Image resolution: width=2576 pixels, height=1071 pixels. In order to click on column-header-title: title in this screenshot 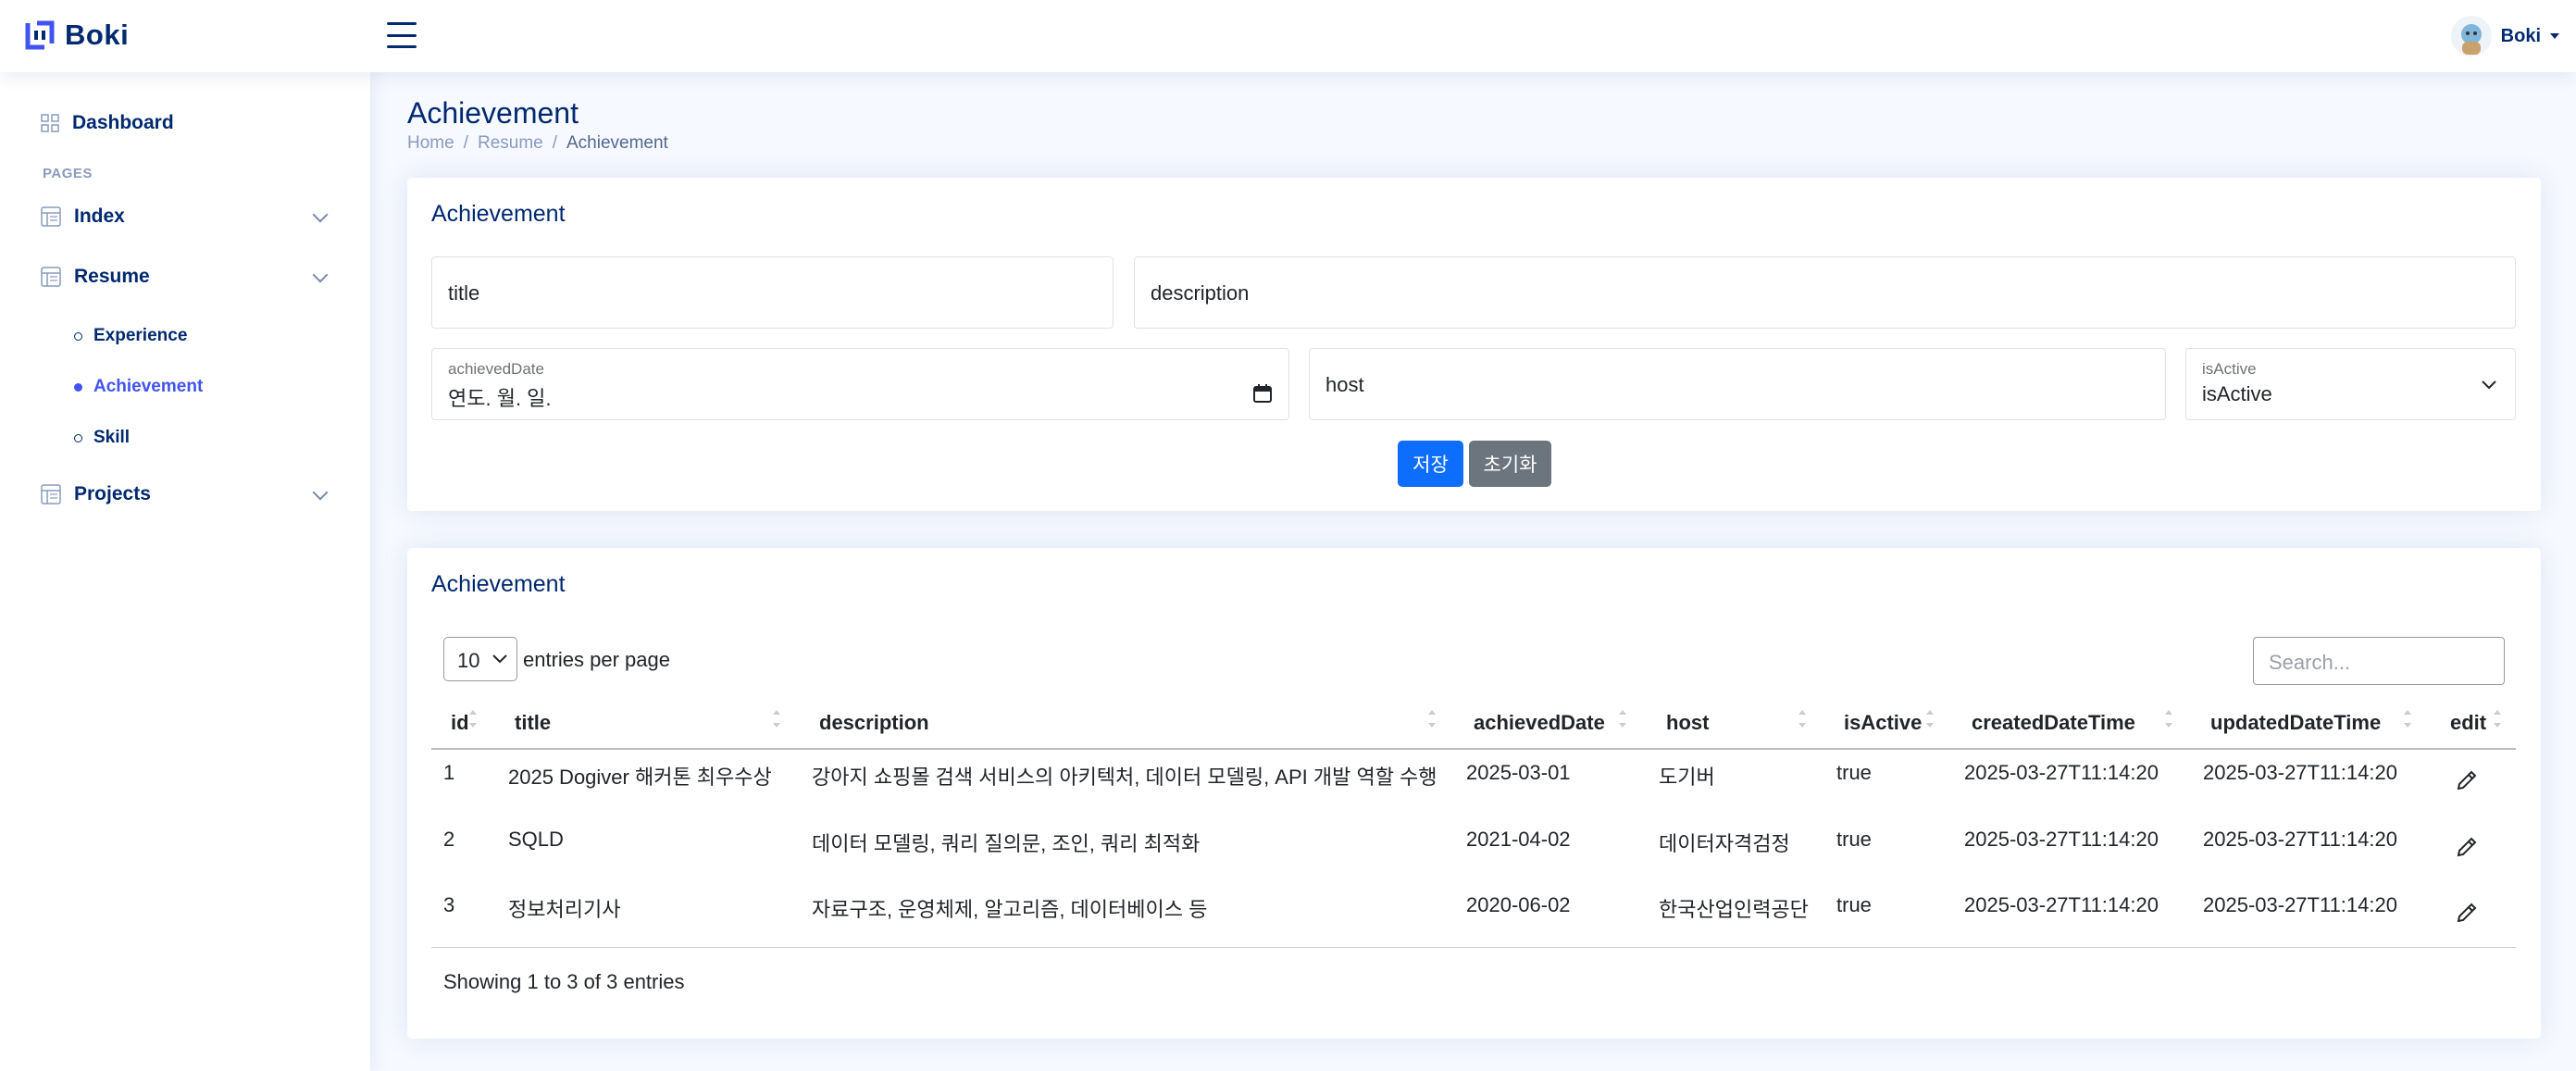, I will do `click(533, 723)`.